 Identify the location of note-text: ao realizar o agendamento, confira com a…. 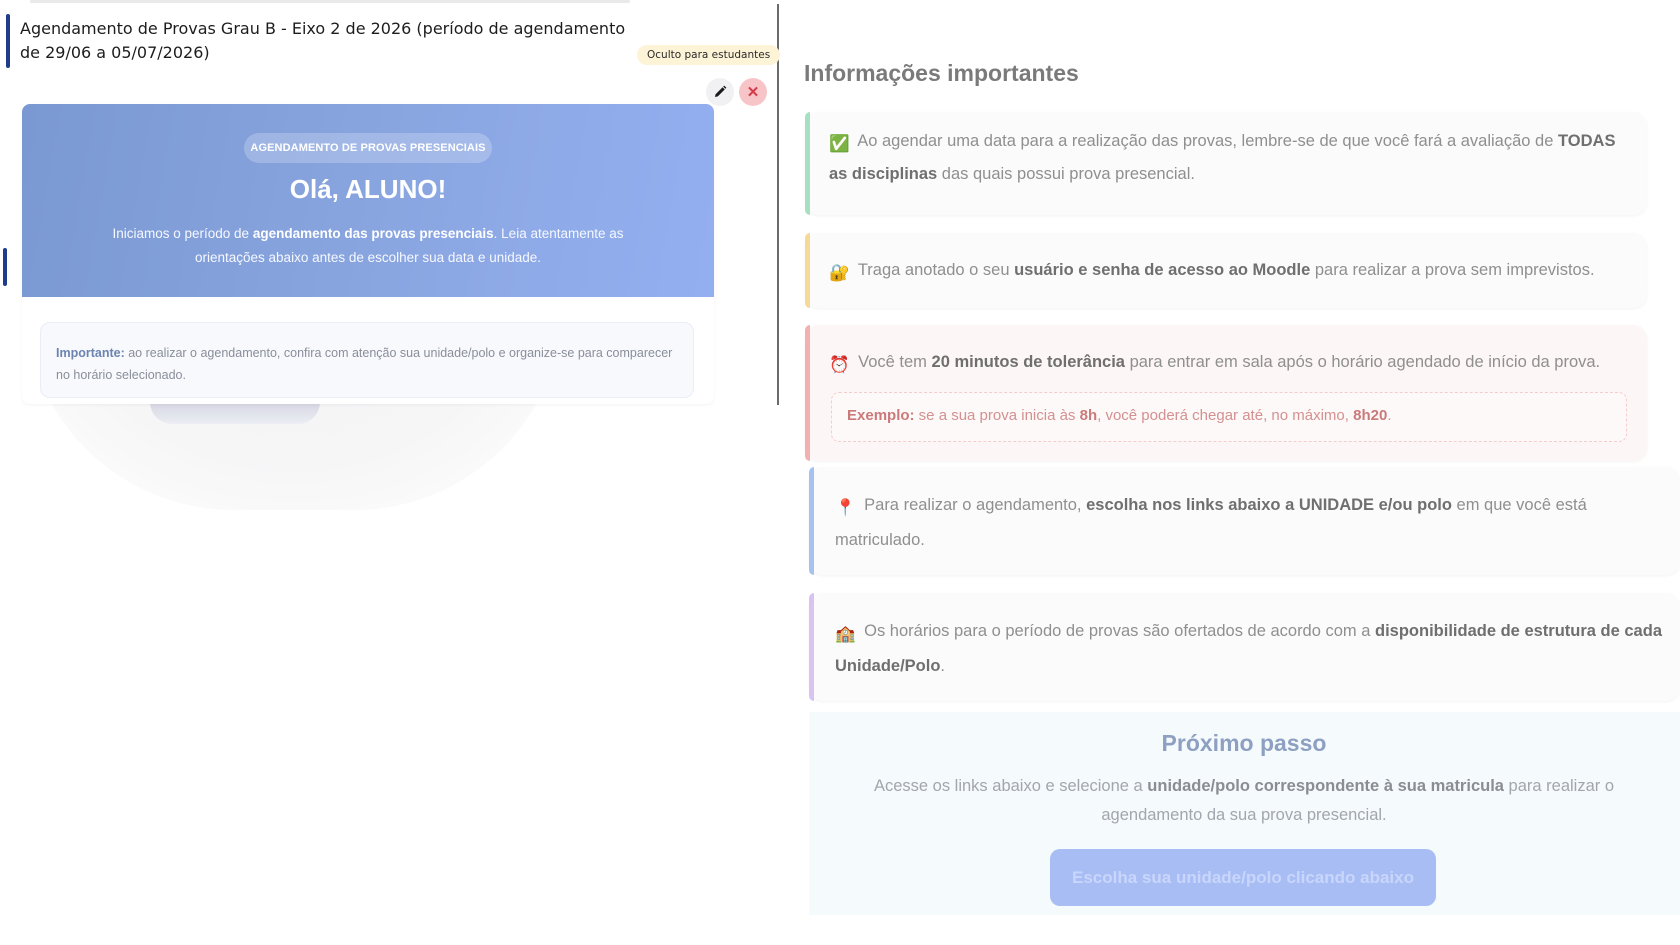
(364, 364).